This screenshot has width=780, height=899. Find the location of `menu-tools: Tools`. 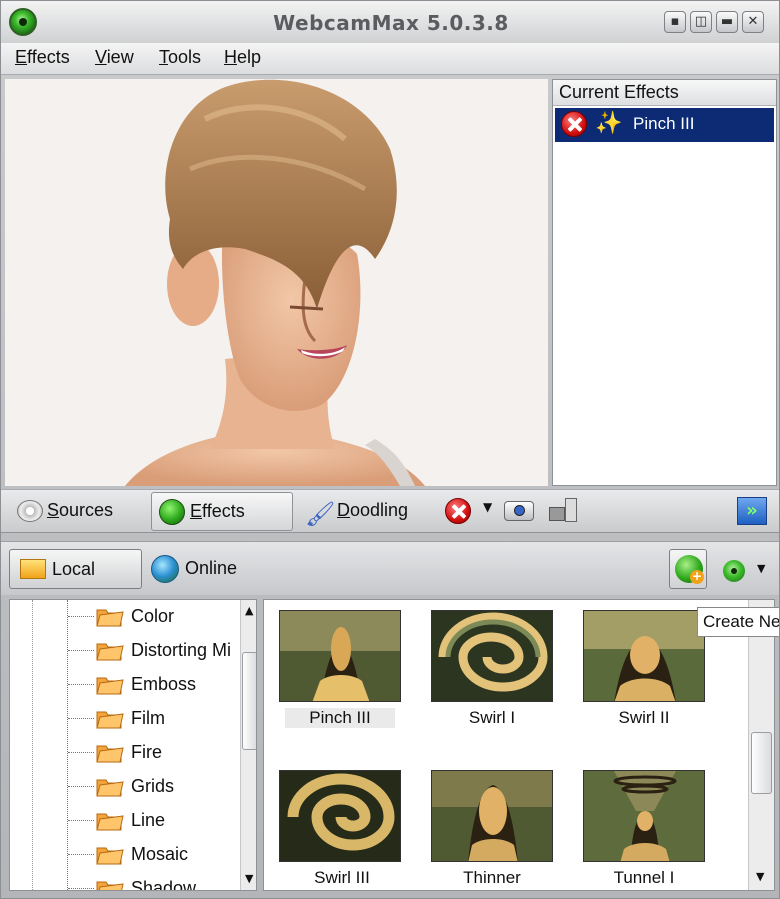

menu-tools: Tools is located at coordinates (180, 57).